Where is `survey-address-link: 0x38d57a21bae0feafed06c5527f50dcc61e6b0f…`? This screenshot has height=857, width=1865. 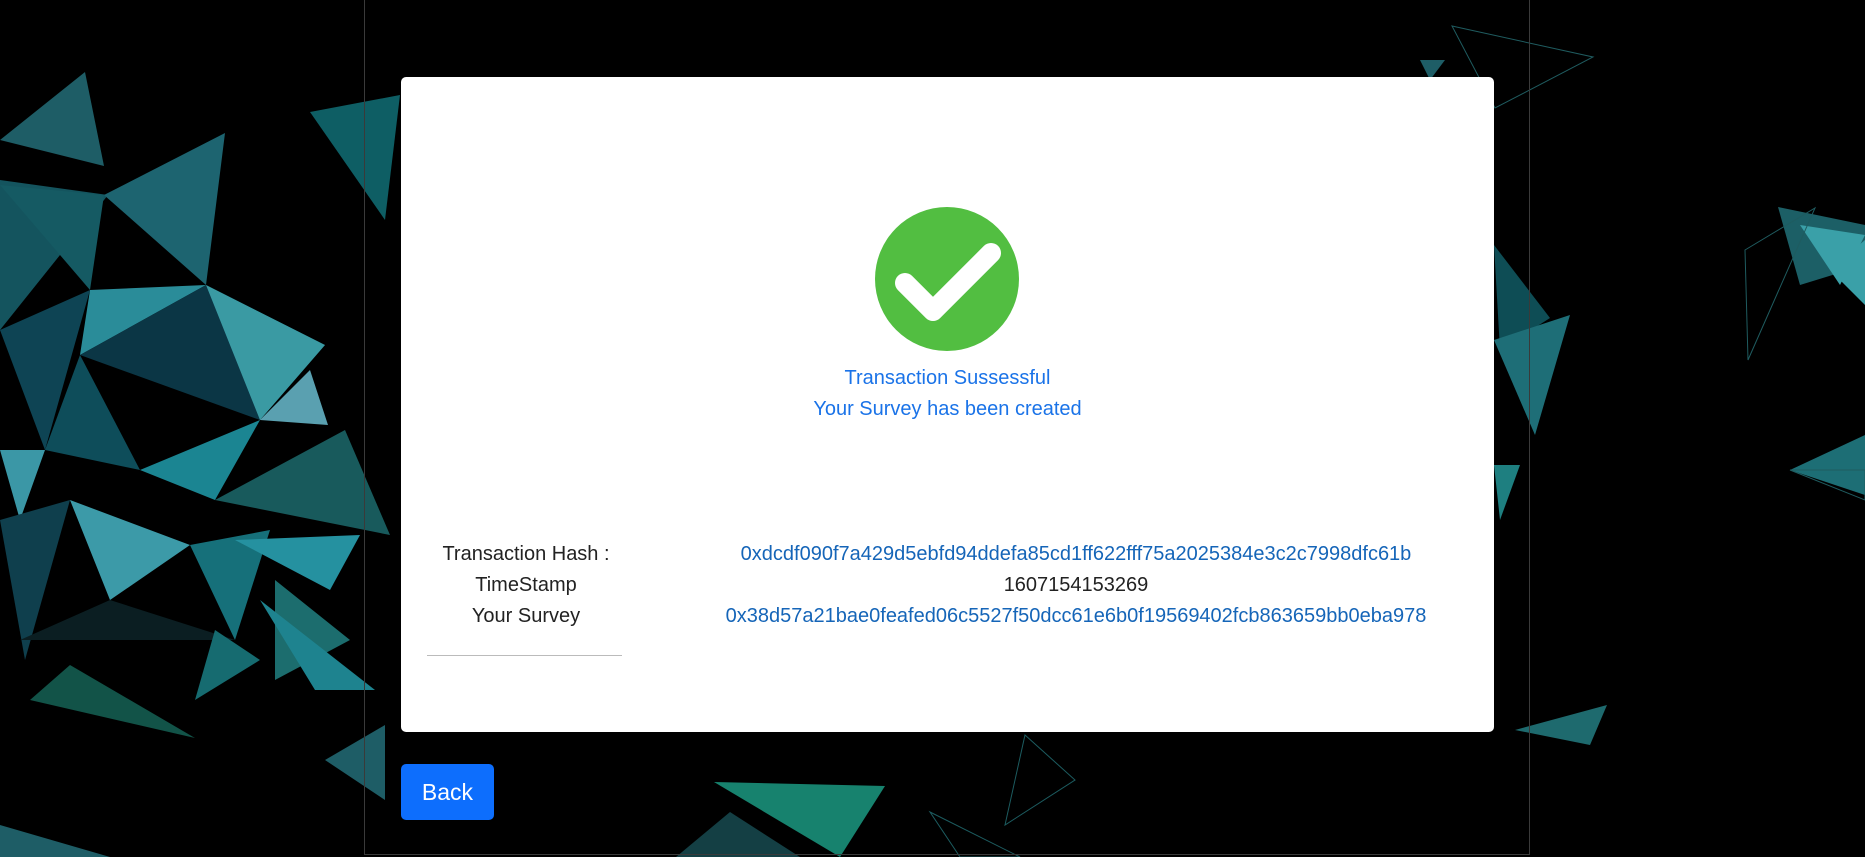 survey-address-link: 0x38d57a21bae0feafed06c5527f50dcc61e6b0f… is located at coordinates (1076, 616).